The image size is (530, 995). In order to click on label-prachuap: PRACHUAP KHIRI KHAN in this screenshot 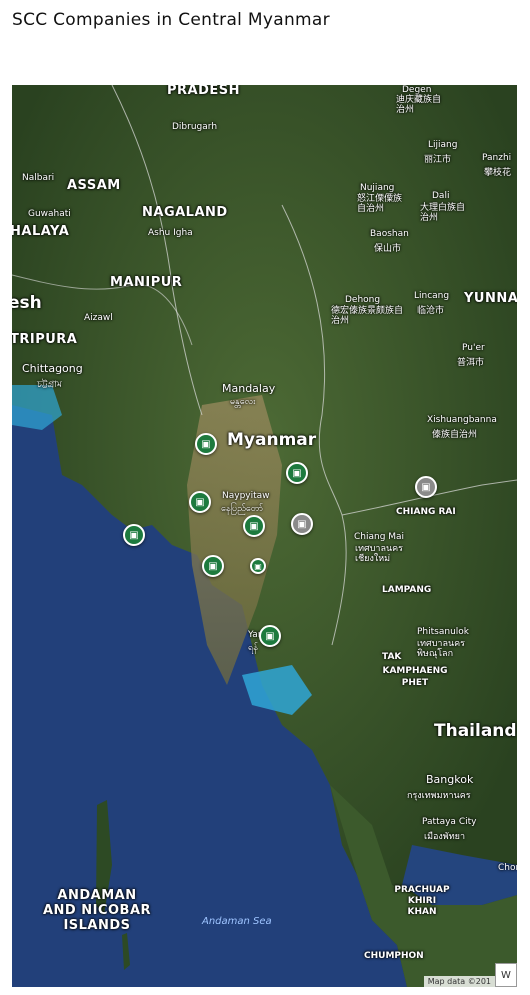, I will do `click(422, 901)`.